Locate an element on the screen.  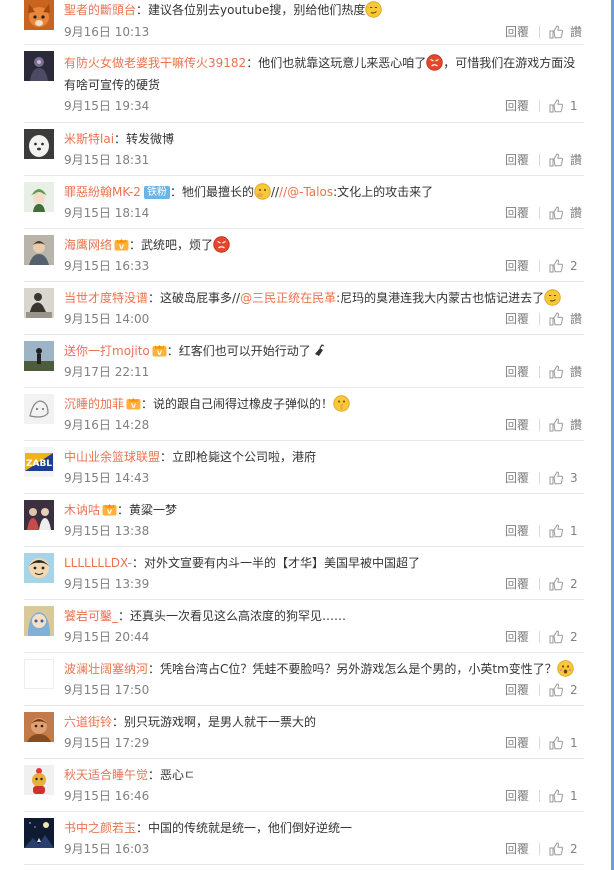
comment-body: ：立即枪毙这个公司啦，港府 is located at coordinates (238, 457).